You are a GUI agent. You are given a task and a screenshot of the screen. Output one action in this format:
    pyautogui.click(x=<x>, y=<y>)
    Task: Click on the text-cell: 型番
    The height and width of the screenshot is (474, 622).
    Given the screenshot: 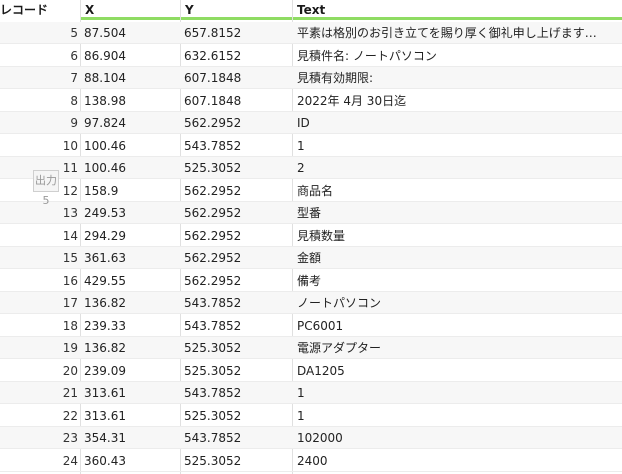 What is the action you would take?
    pyautogui.click(x=309, y=213)
    